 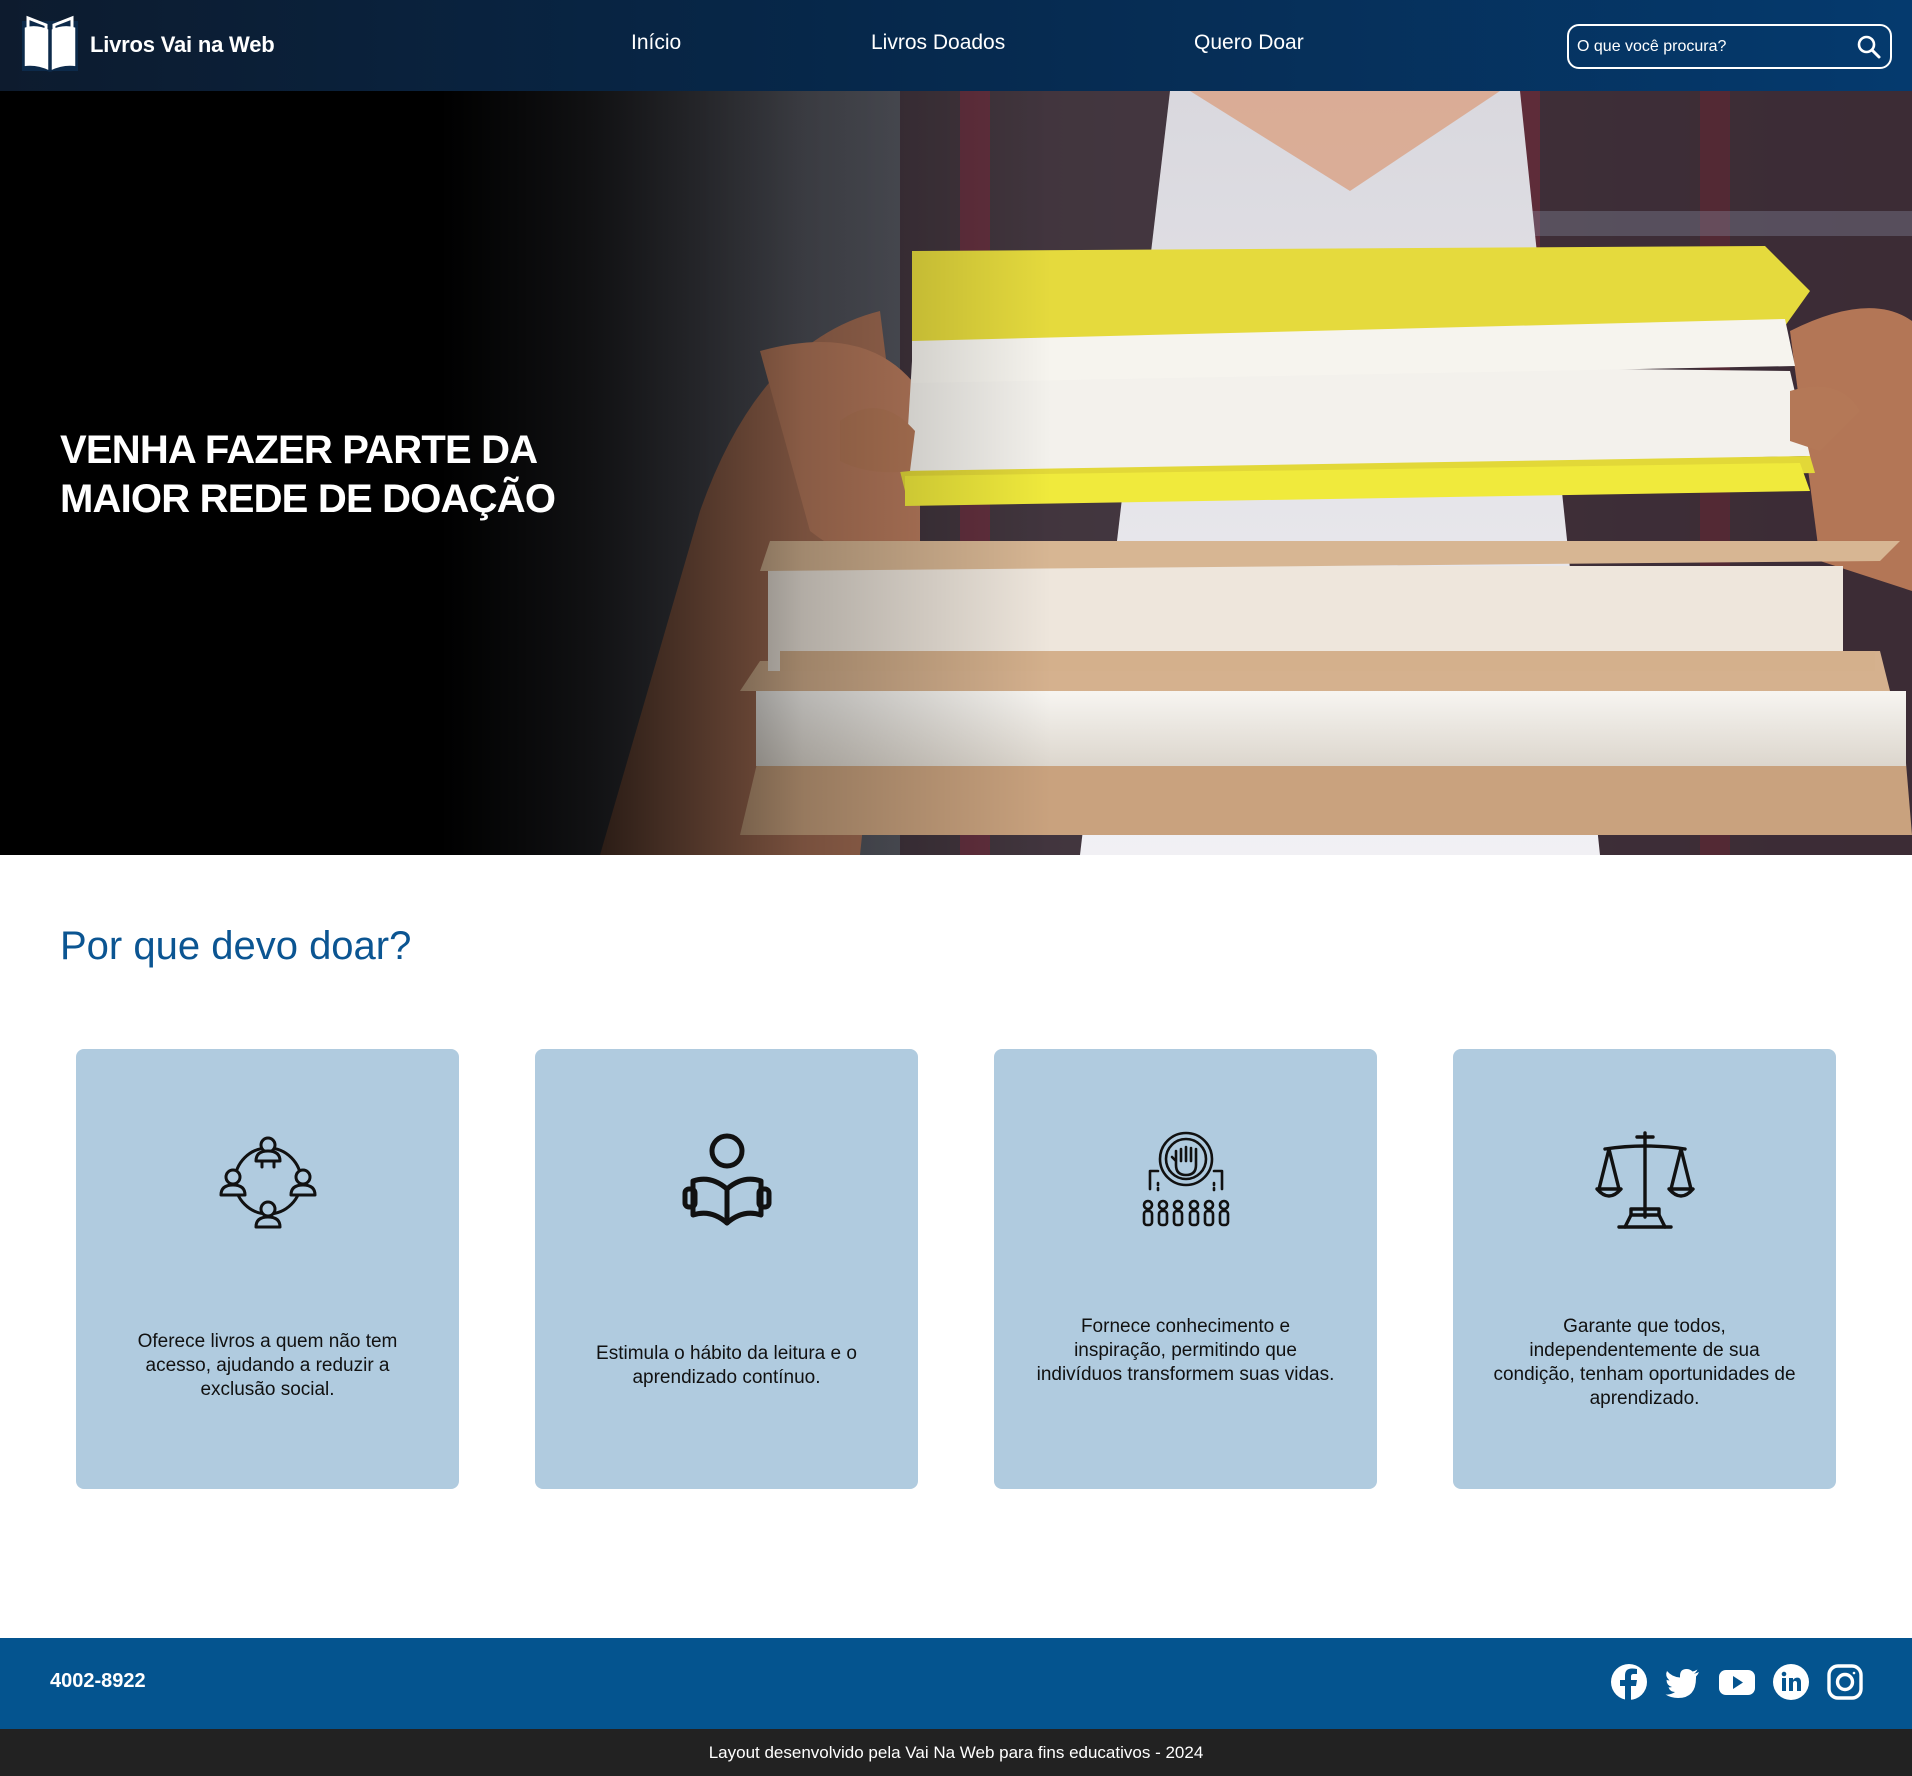 I want to click on linkedin-icon, so click(x=1791, y=1682).